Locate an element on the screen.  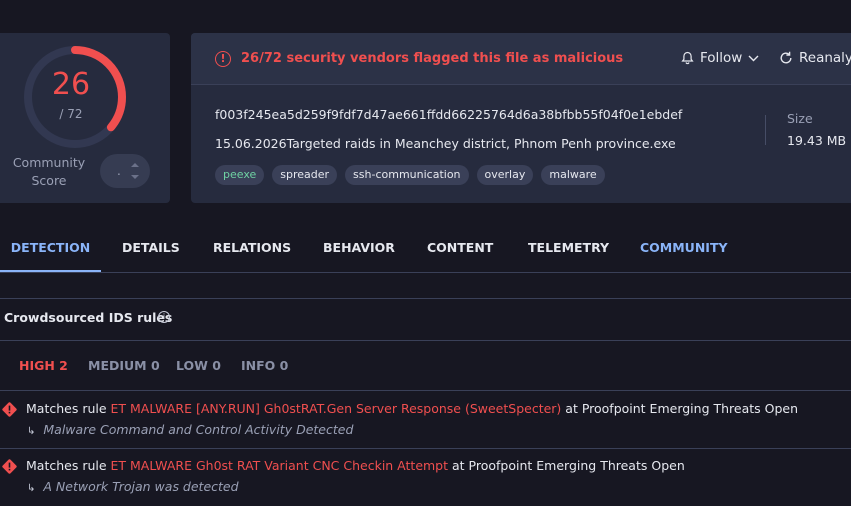
filter-low: LOW 0 is located at coordinates (198, 365).